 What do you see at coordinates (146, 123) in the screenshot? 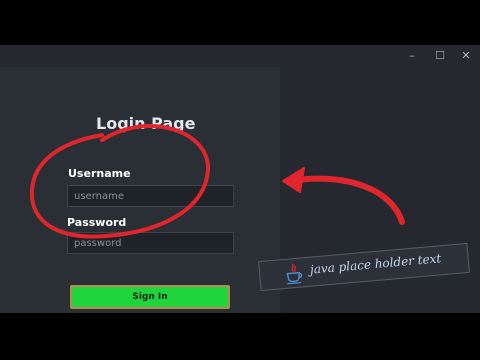
I see `page-title: Login Page` at bounding box center [146, 123].